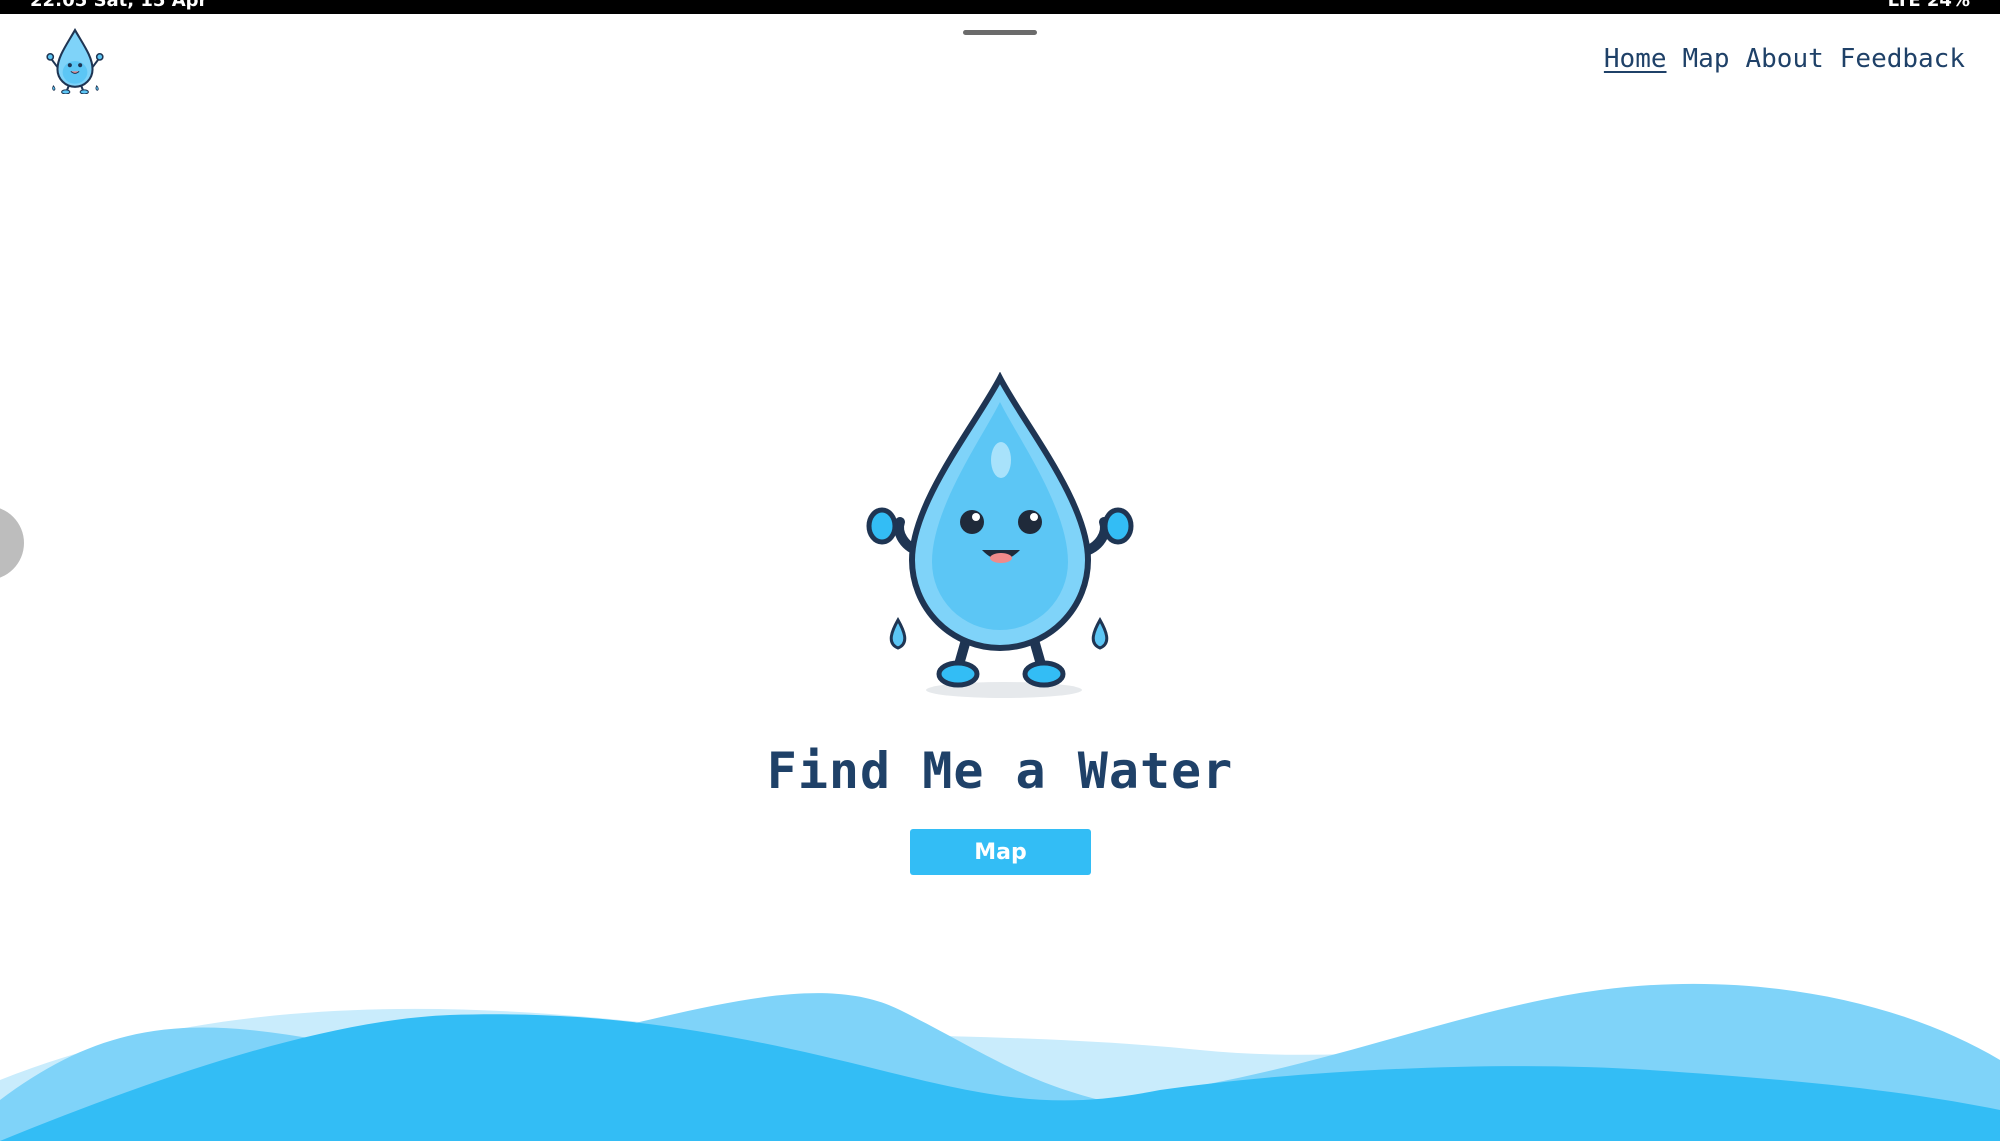 This screenshot has width=2000, height=1141. I want to click on page-title: Find Me a Water, so click(1000, 771).